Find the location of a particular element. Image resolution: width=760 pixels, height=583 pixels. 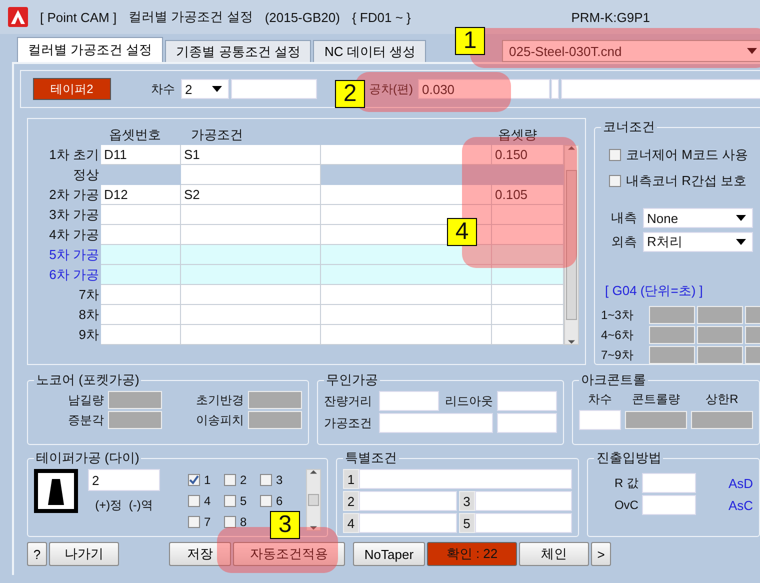

inner-dropdown: None is located at coordinates (698, 218).